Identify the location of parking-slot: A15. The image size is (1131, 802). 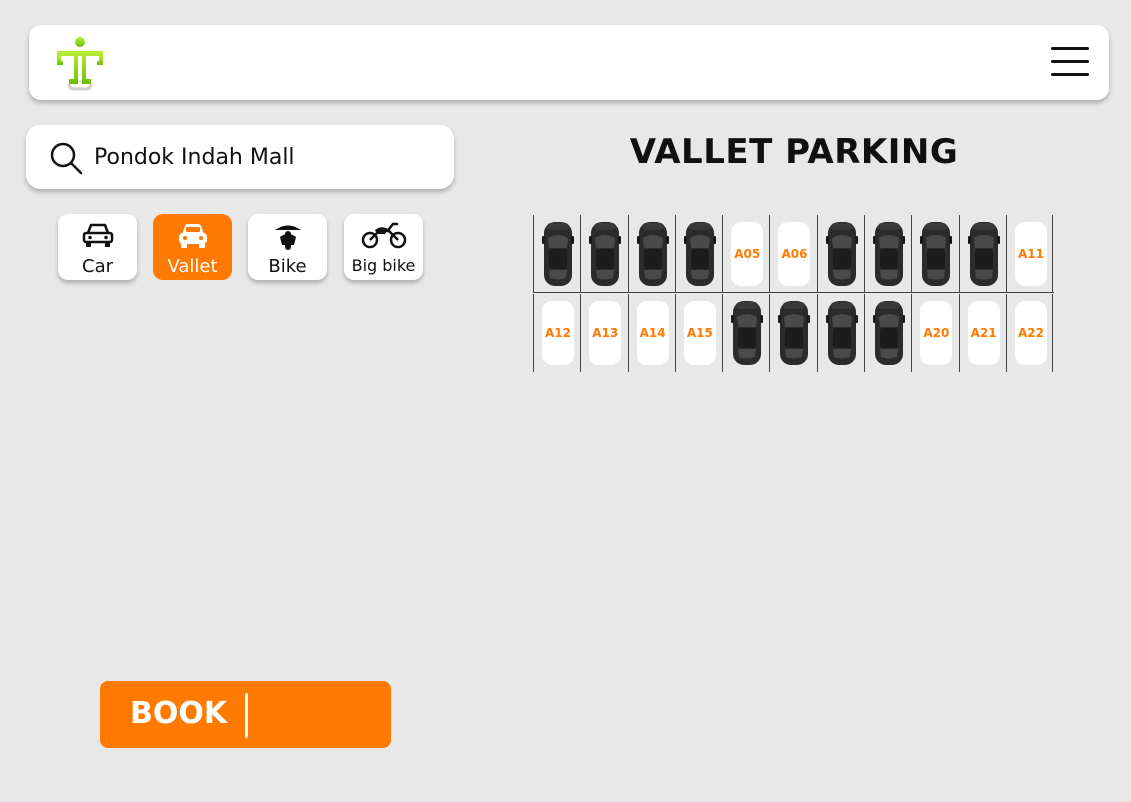
(698, 333).